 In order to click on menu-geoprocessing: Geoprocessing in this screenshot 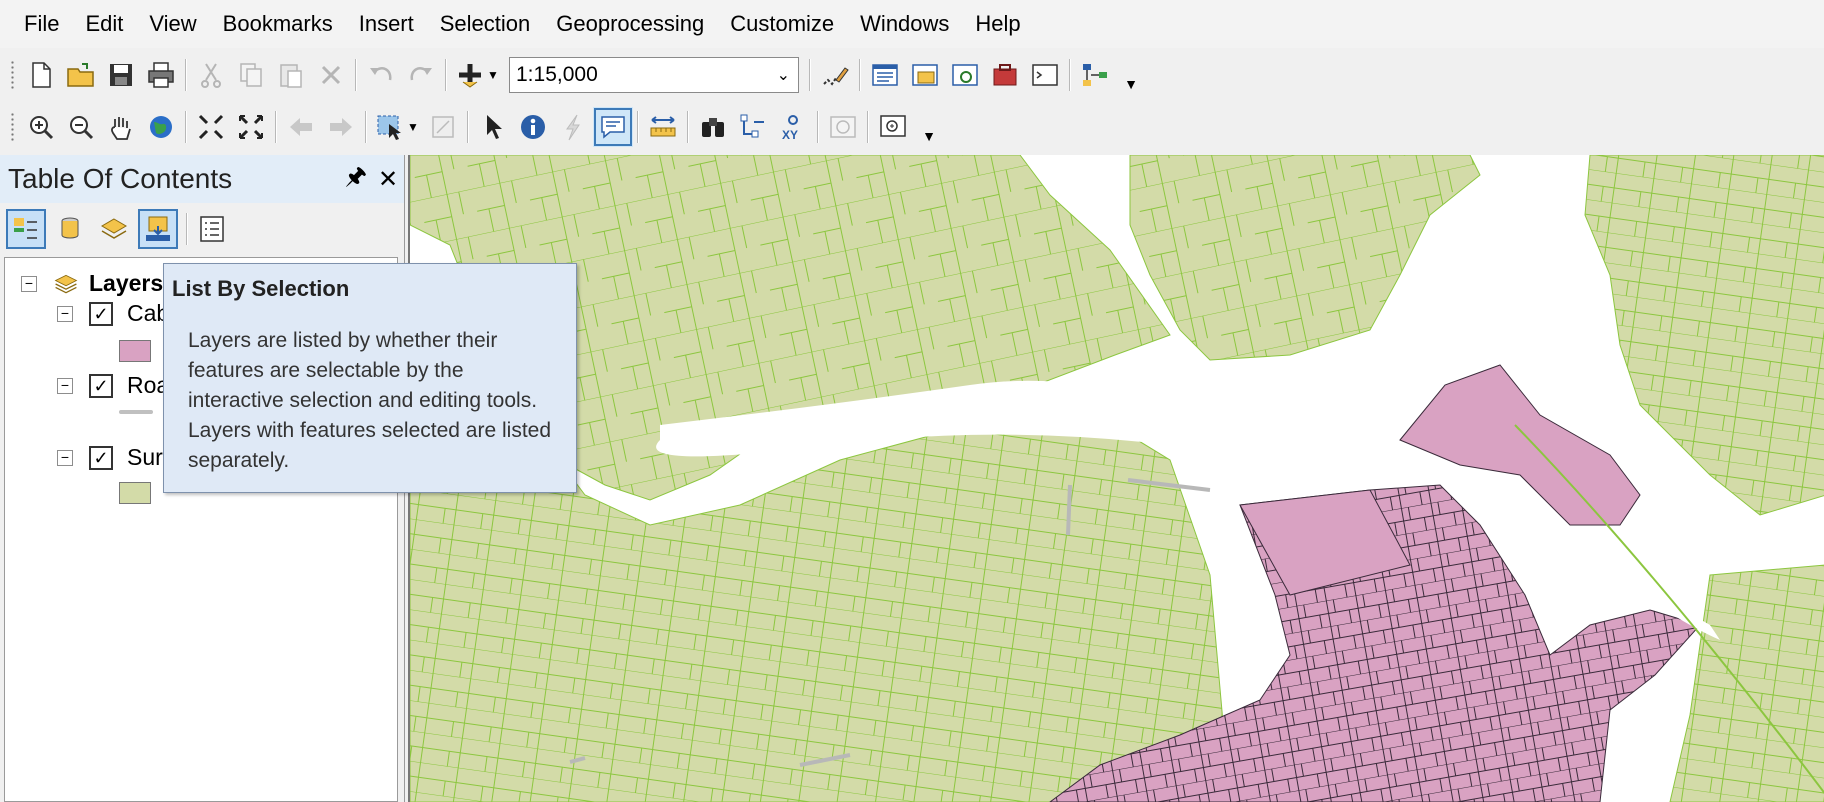, I will do `click(630, 24)`.